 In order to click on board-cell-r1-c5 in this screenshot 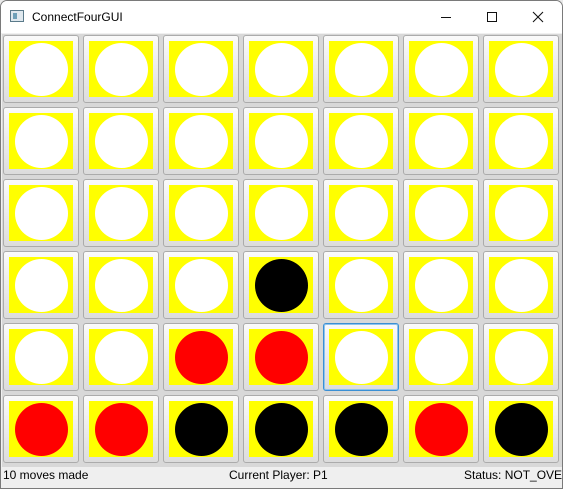, I will do `click(361, 69)`.